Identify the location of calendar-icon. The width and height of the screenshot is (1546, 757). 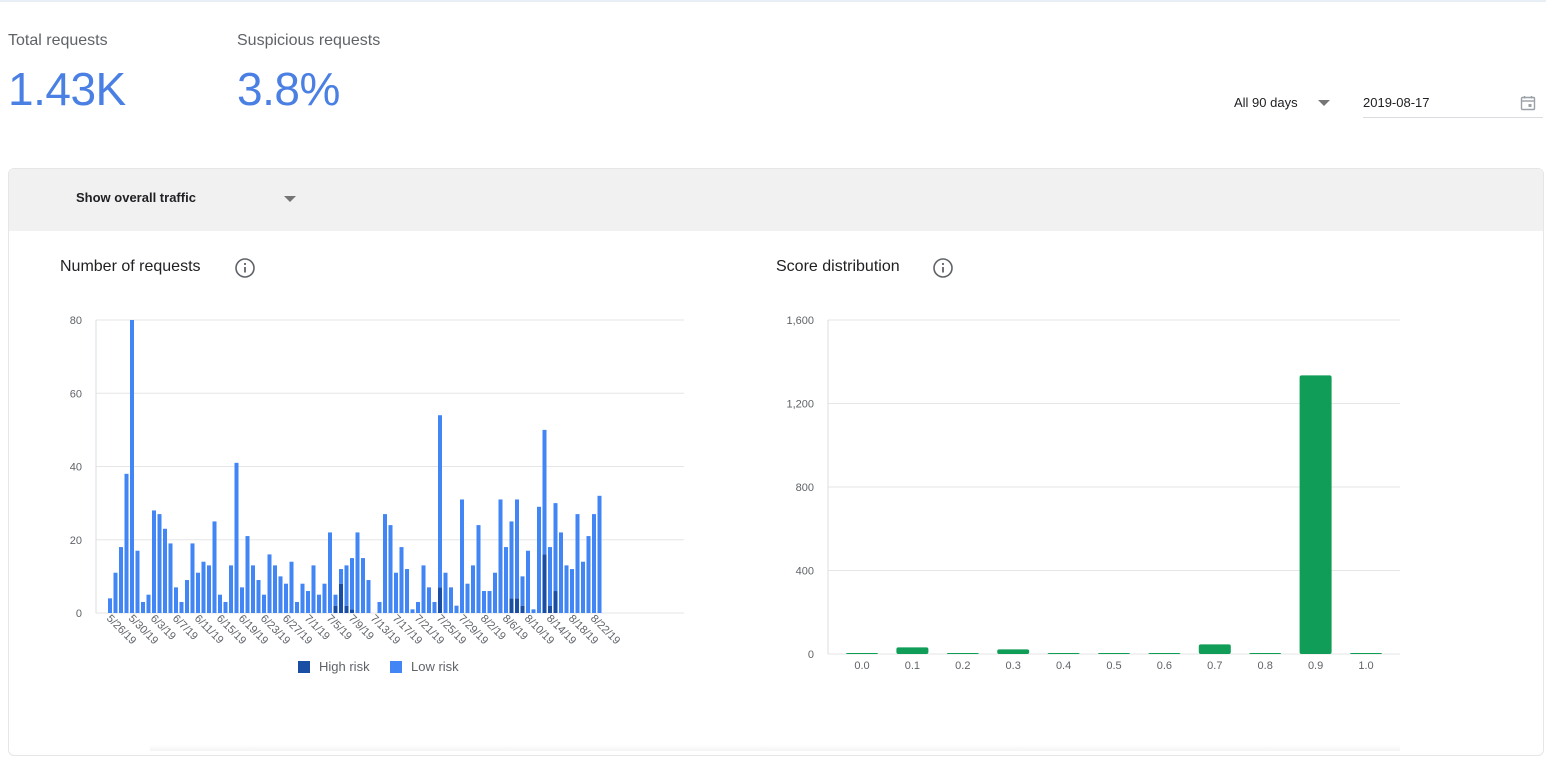
(1528, 103).